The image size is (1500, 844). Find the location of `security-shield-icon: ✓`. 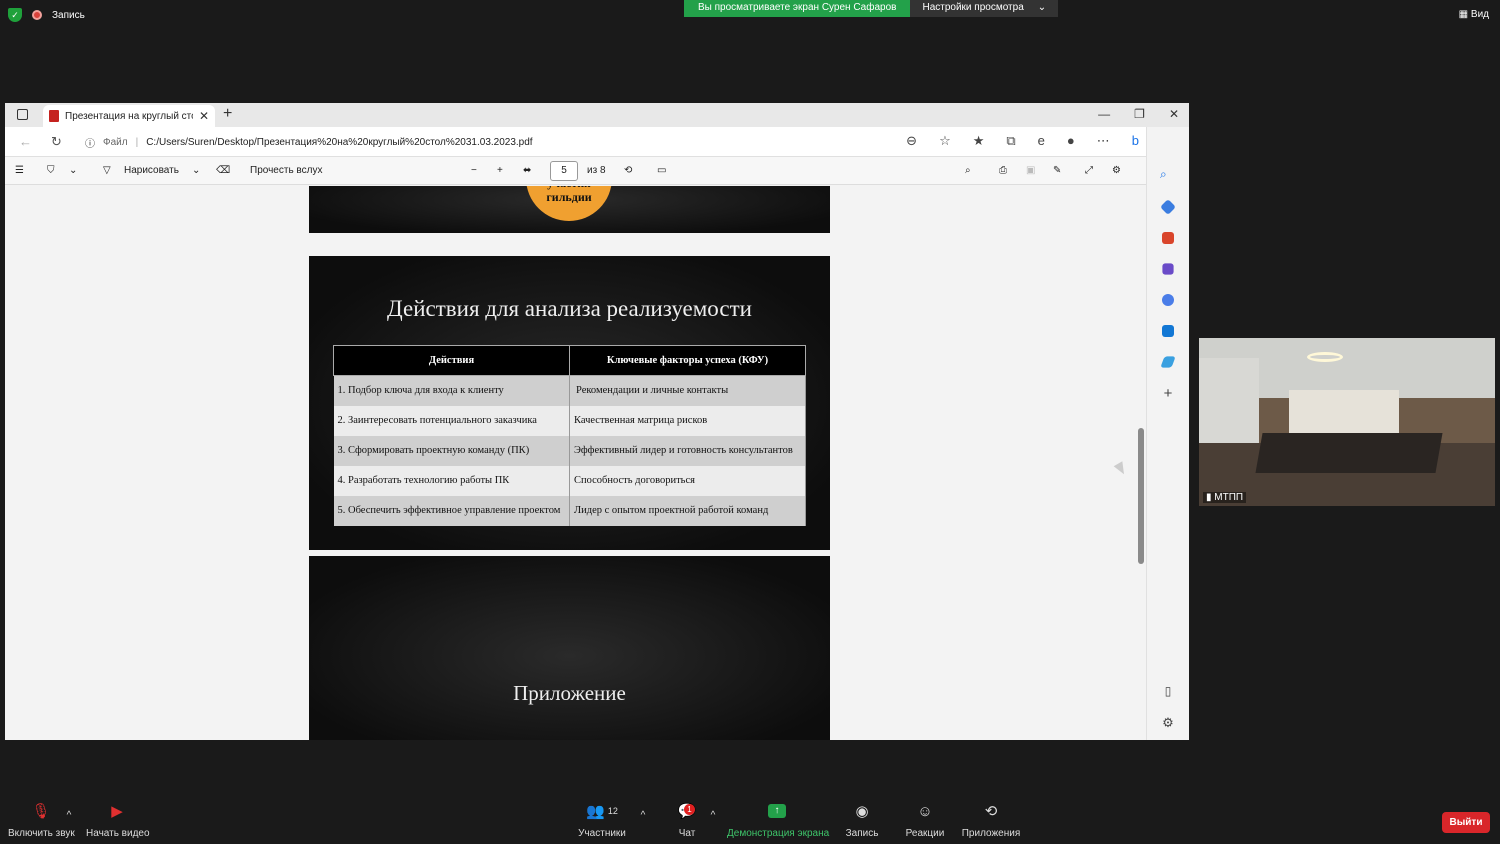

security-shield-icon: ✓ is located at coordinates (15, 15).